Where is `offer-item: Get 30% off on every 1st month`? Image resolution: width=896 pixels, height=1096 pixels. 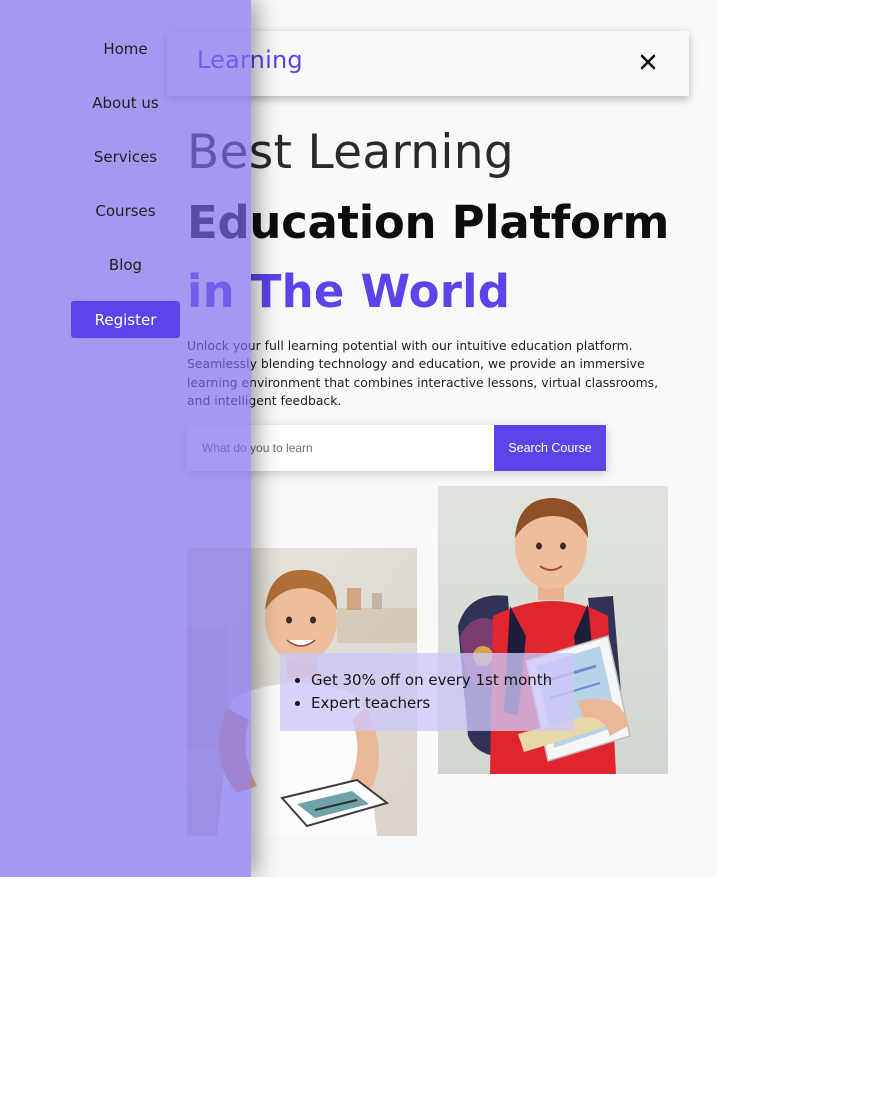 offer-item: Get 30% off on every 1st month is located at coordinates (442, 680).